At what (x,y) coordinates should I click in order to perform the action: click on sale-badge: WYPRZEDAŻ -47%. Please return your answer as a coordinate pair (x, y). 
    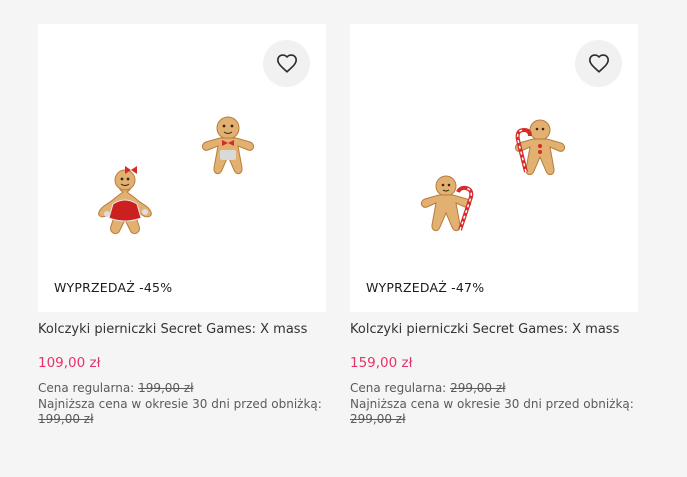
    Looking at the image, I should click on (425, 287).